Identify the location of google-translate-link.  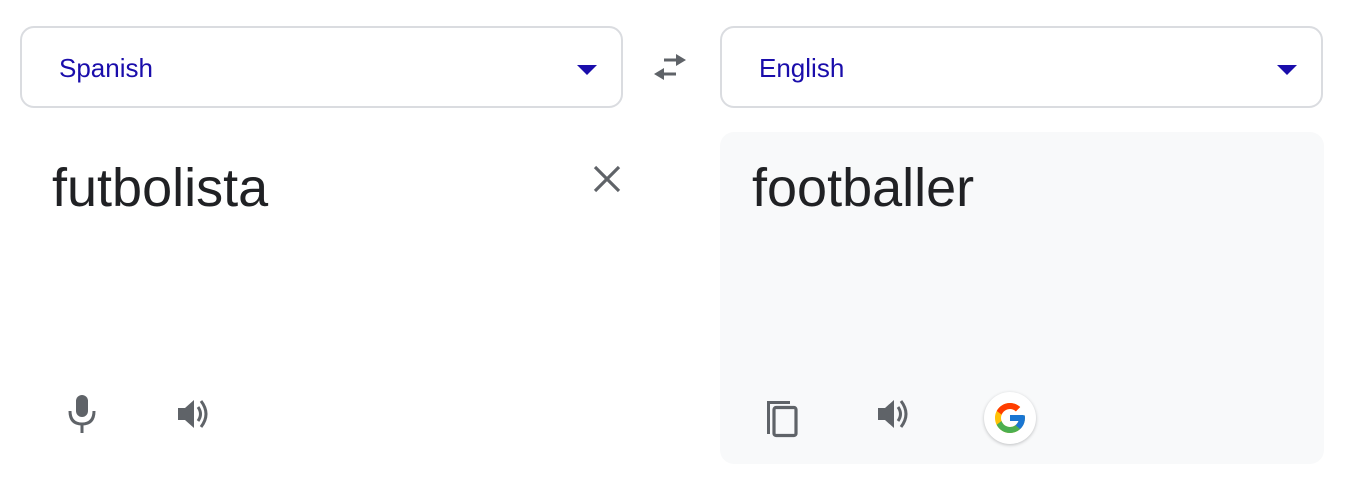
(1010, 418).